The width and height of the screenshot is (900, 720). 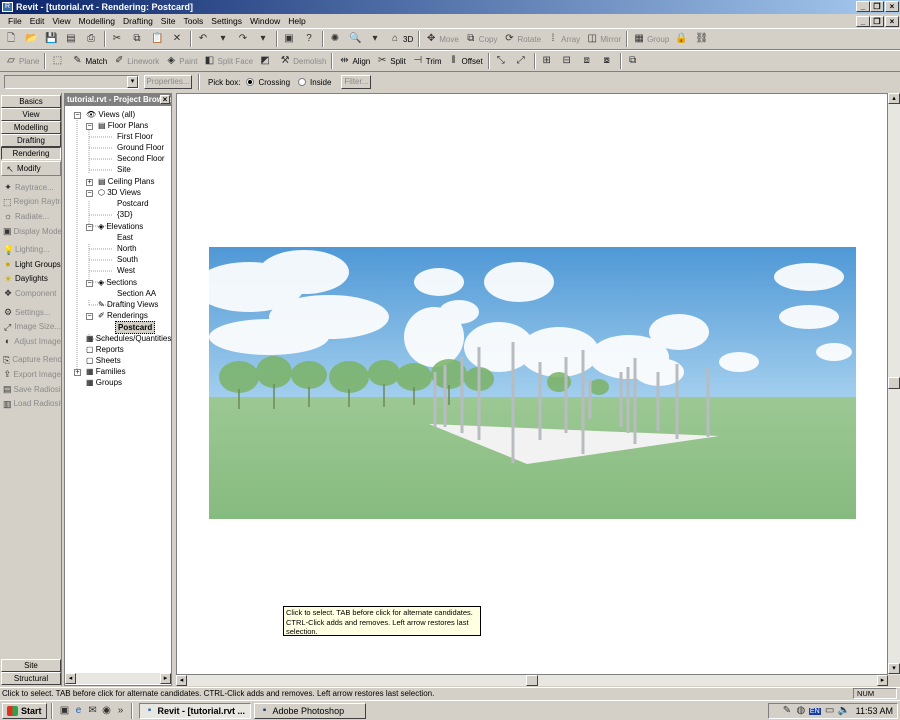 What do you see at coordinates (140, 147) in the screenshot?
I see `tree-ground-floor: Ground Floor` at bounding box center [140, 147].